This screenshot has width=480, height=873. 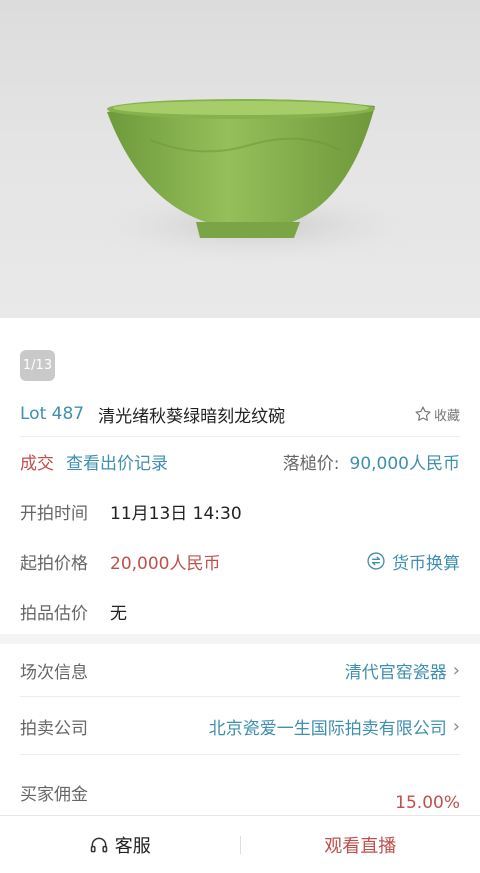 I want to click on commission-label: 买家佣金, so click(x=54, y=795).